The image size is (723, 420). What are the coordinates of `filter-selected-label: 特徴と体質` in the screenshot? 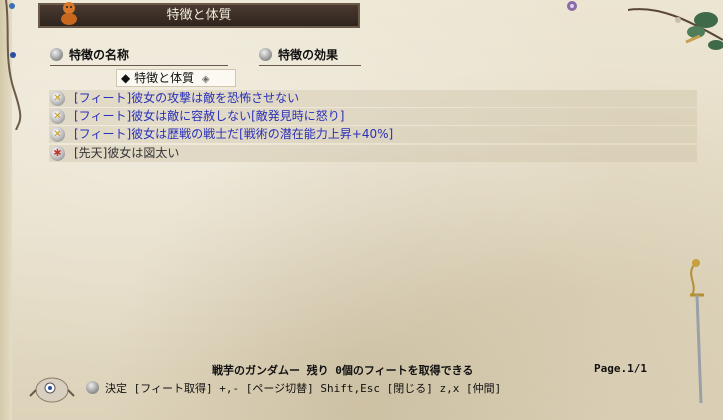 It's located at (164, 78).